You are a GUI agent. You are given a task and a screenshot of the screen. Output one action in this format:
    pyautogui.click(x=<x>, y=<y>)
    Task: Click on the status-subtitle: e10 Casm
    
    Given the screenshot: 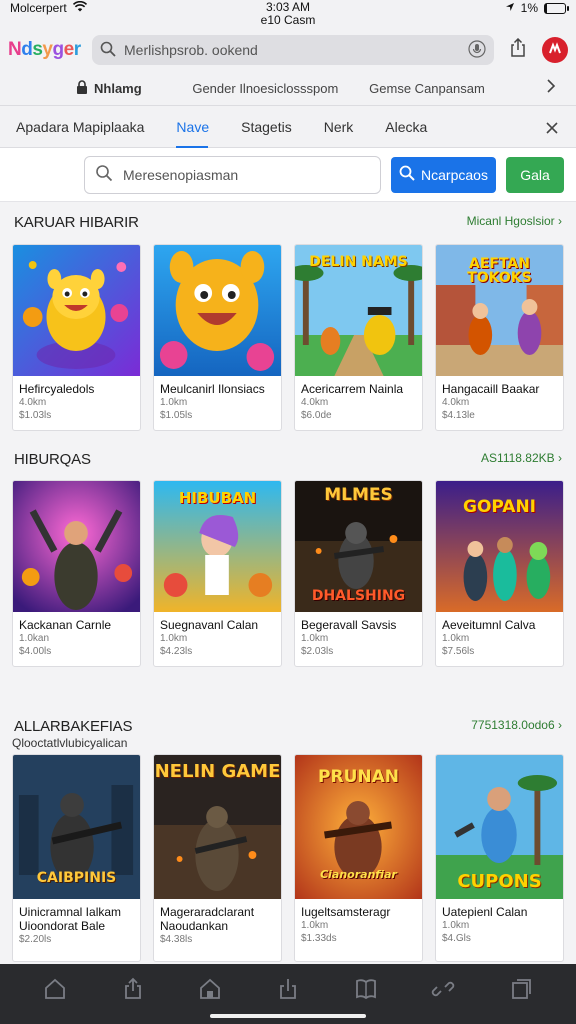 What is the action you would take?
    pyautogui.click(x=288, y=20)
    